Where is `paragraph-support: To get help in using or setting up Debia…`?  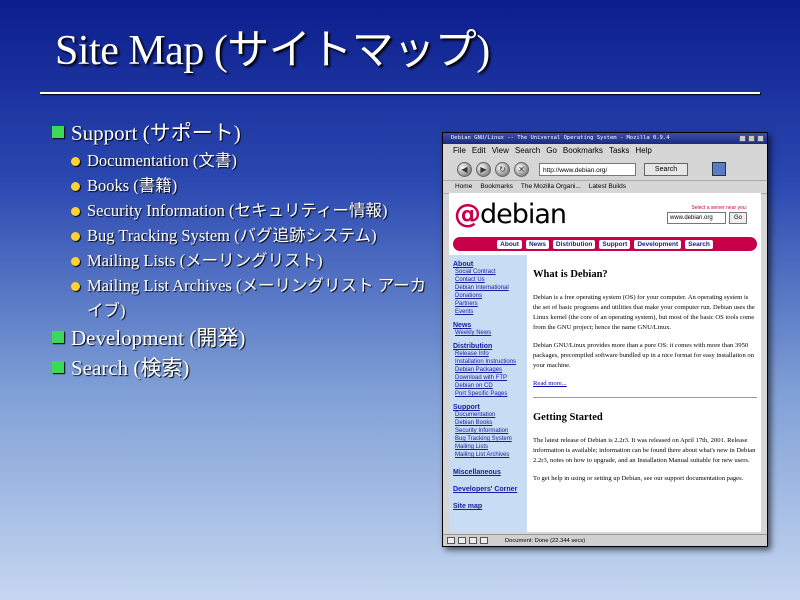
paragraph-support: To get help in using or setting up Debia… is located at coordinates (638, 478).